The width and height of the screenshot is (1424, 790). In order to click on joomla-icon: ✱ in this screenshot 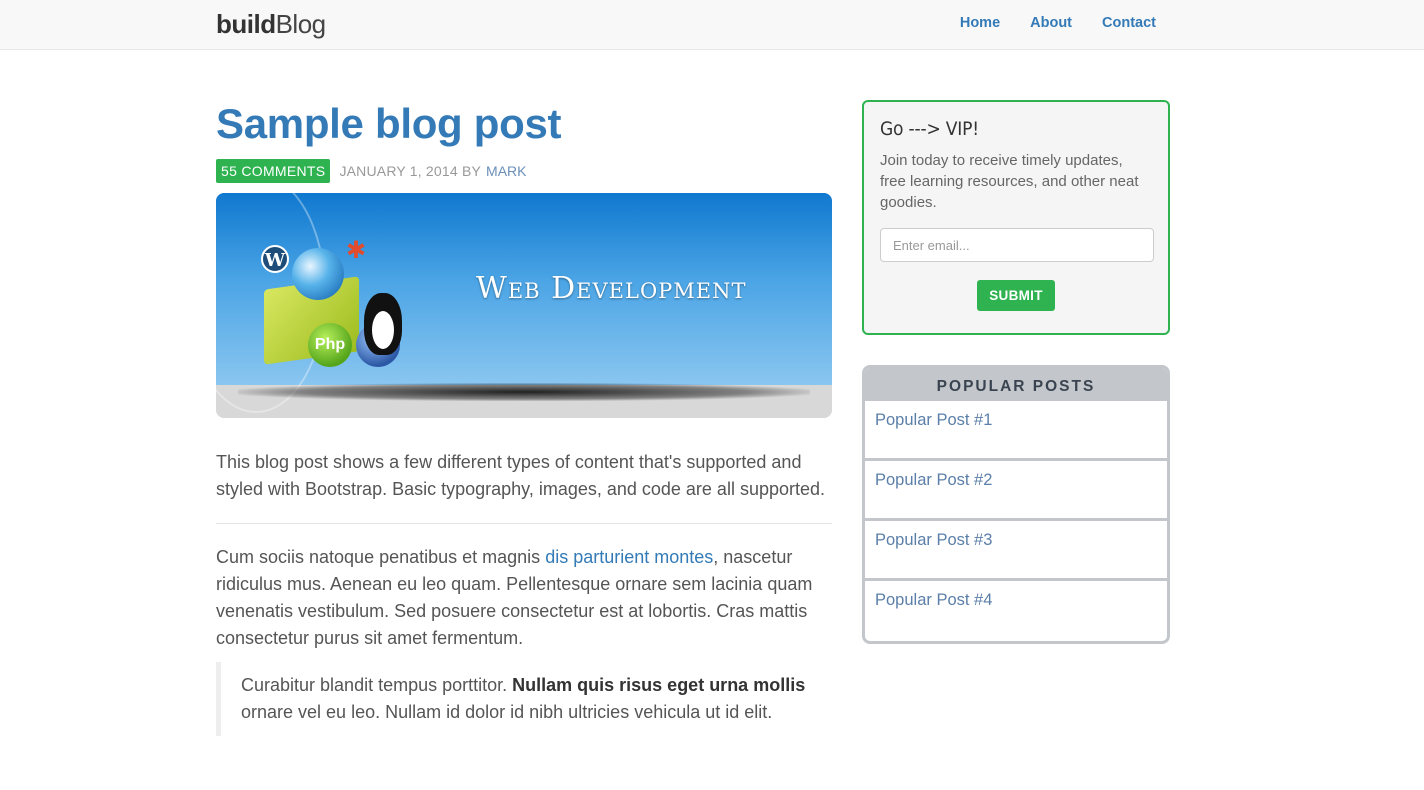, I will do `click(356, 250)`.